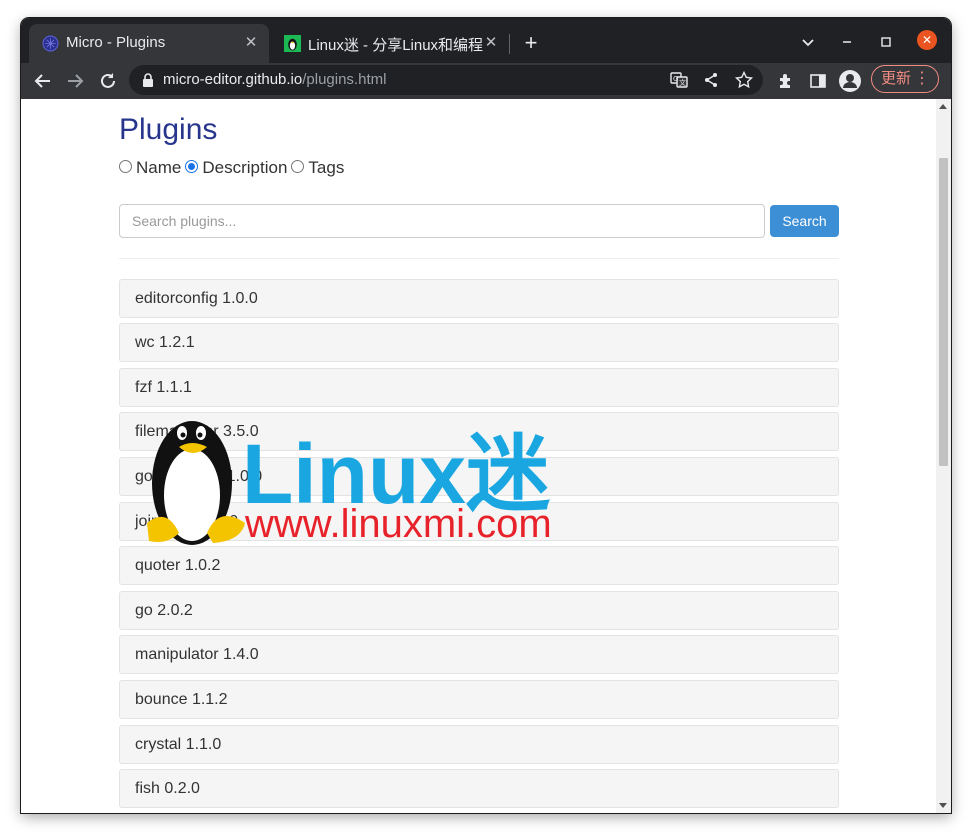 Image resolution: width=972 pixels, height=837 pixels. I want to click on scroll-down-arrow-icon, so click(943, 805).